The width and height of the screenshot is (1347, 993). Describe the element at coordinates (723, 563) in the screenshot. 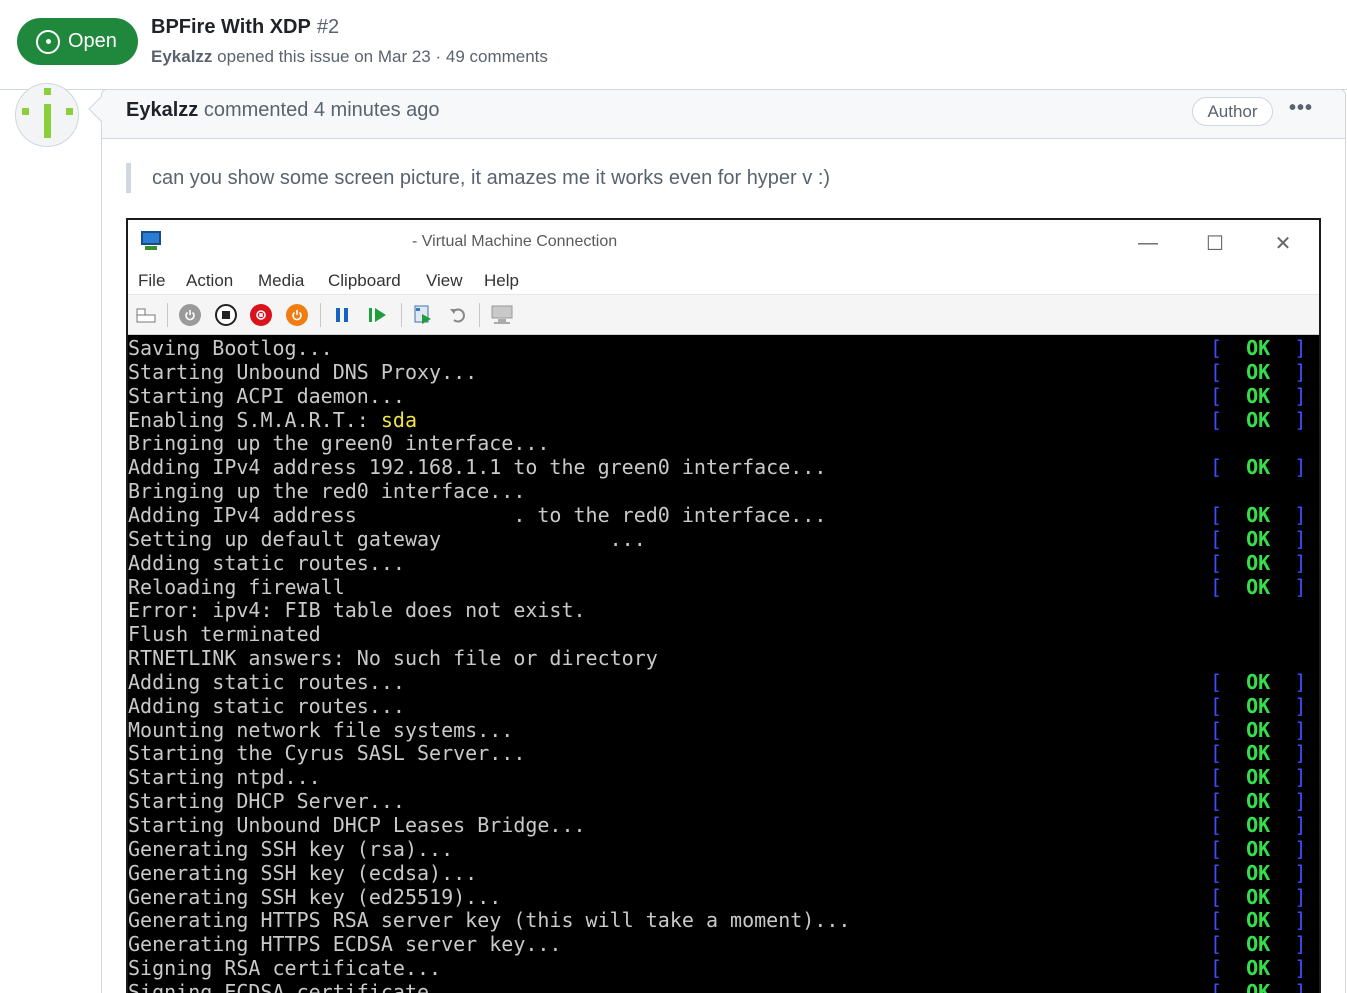

I see `console-line: Adding static routes... [ OK ]` at that location.